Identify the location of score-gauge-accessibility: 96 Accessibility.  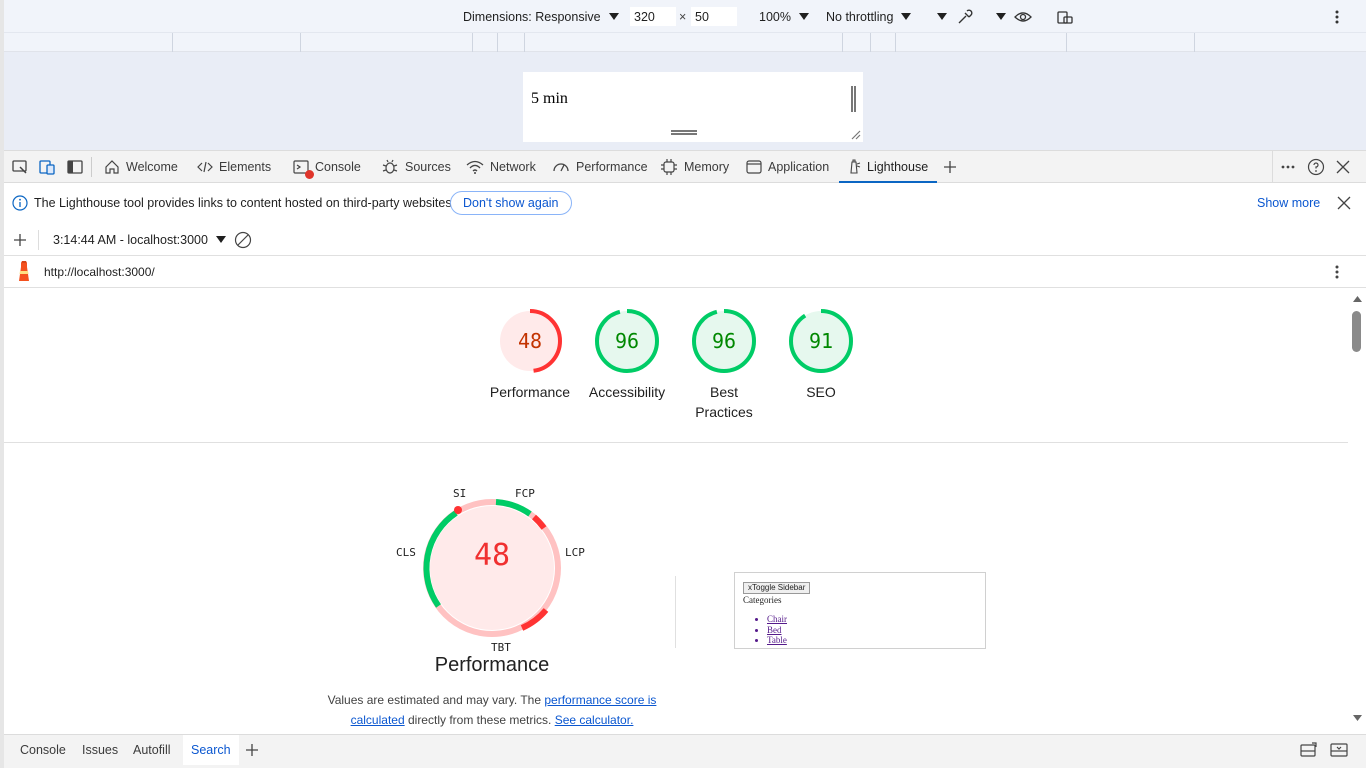
(627, 355).